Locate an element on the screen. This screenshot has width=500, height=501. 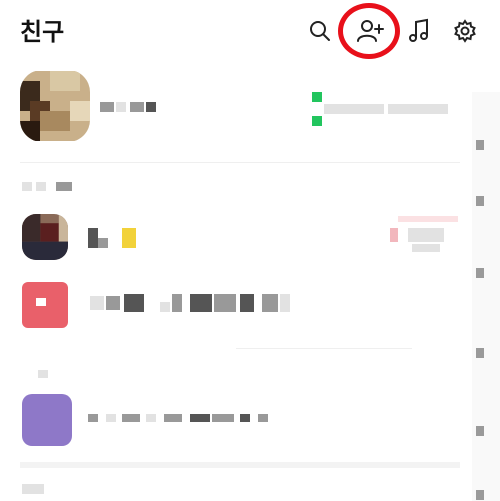
music-icon is located at coordinates (419, 31).